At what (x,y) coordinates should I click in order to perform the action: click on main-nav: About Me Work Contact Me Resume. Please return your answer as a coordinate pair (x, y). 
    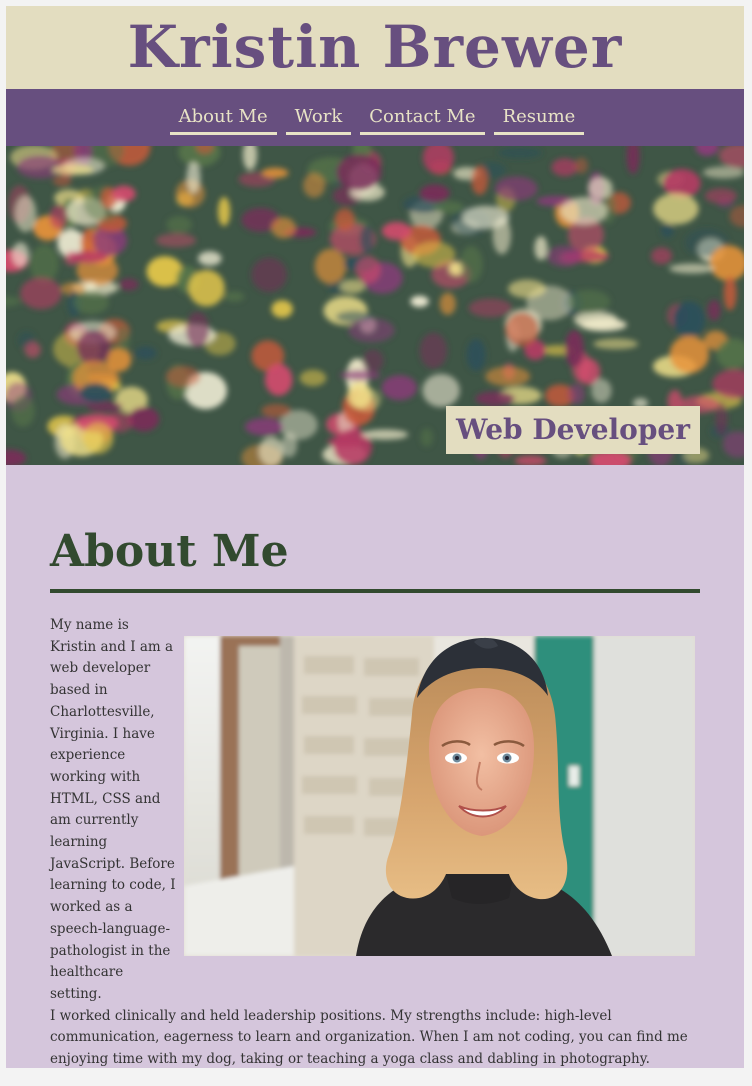
    Looking at the image, I should click on (375, 117).